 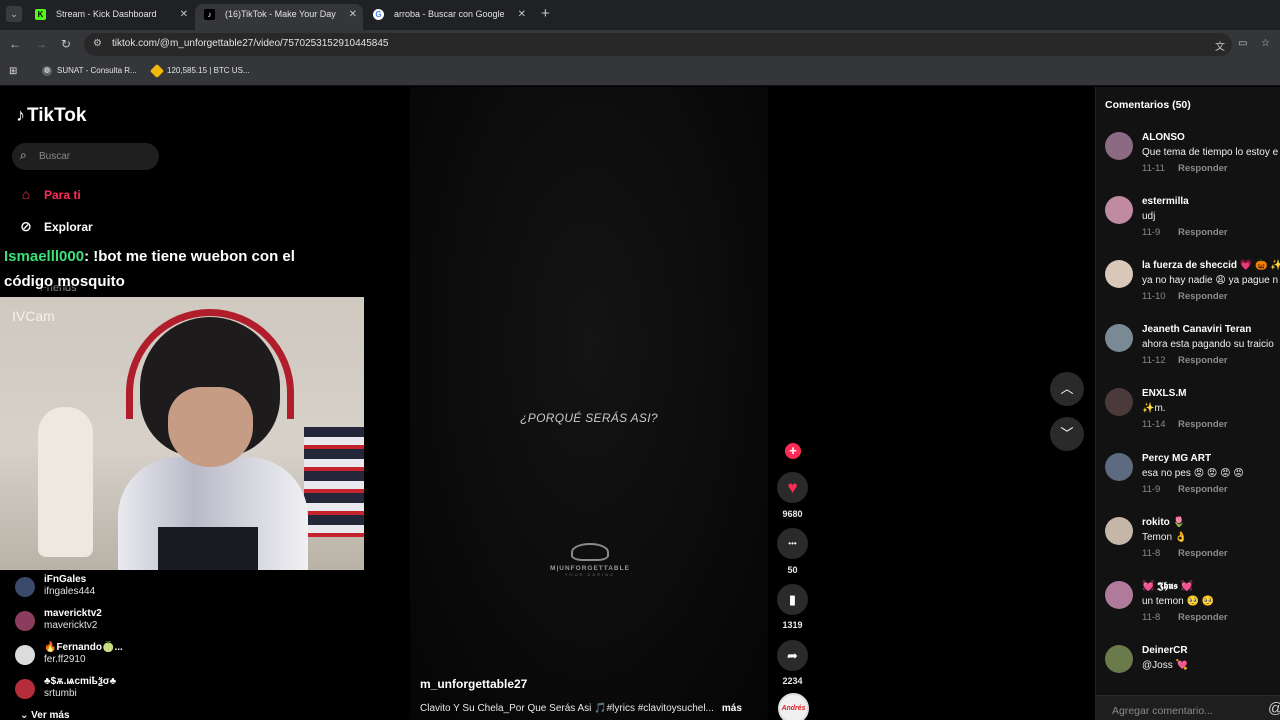 What do you see at coordinates (1265, 43) in the screenshot?
I see `star-icon: ☆` at bounding box center [1265, 43].